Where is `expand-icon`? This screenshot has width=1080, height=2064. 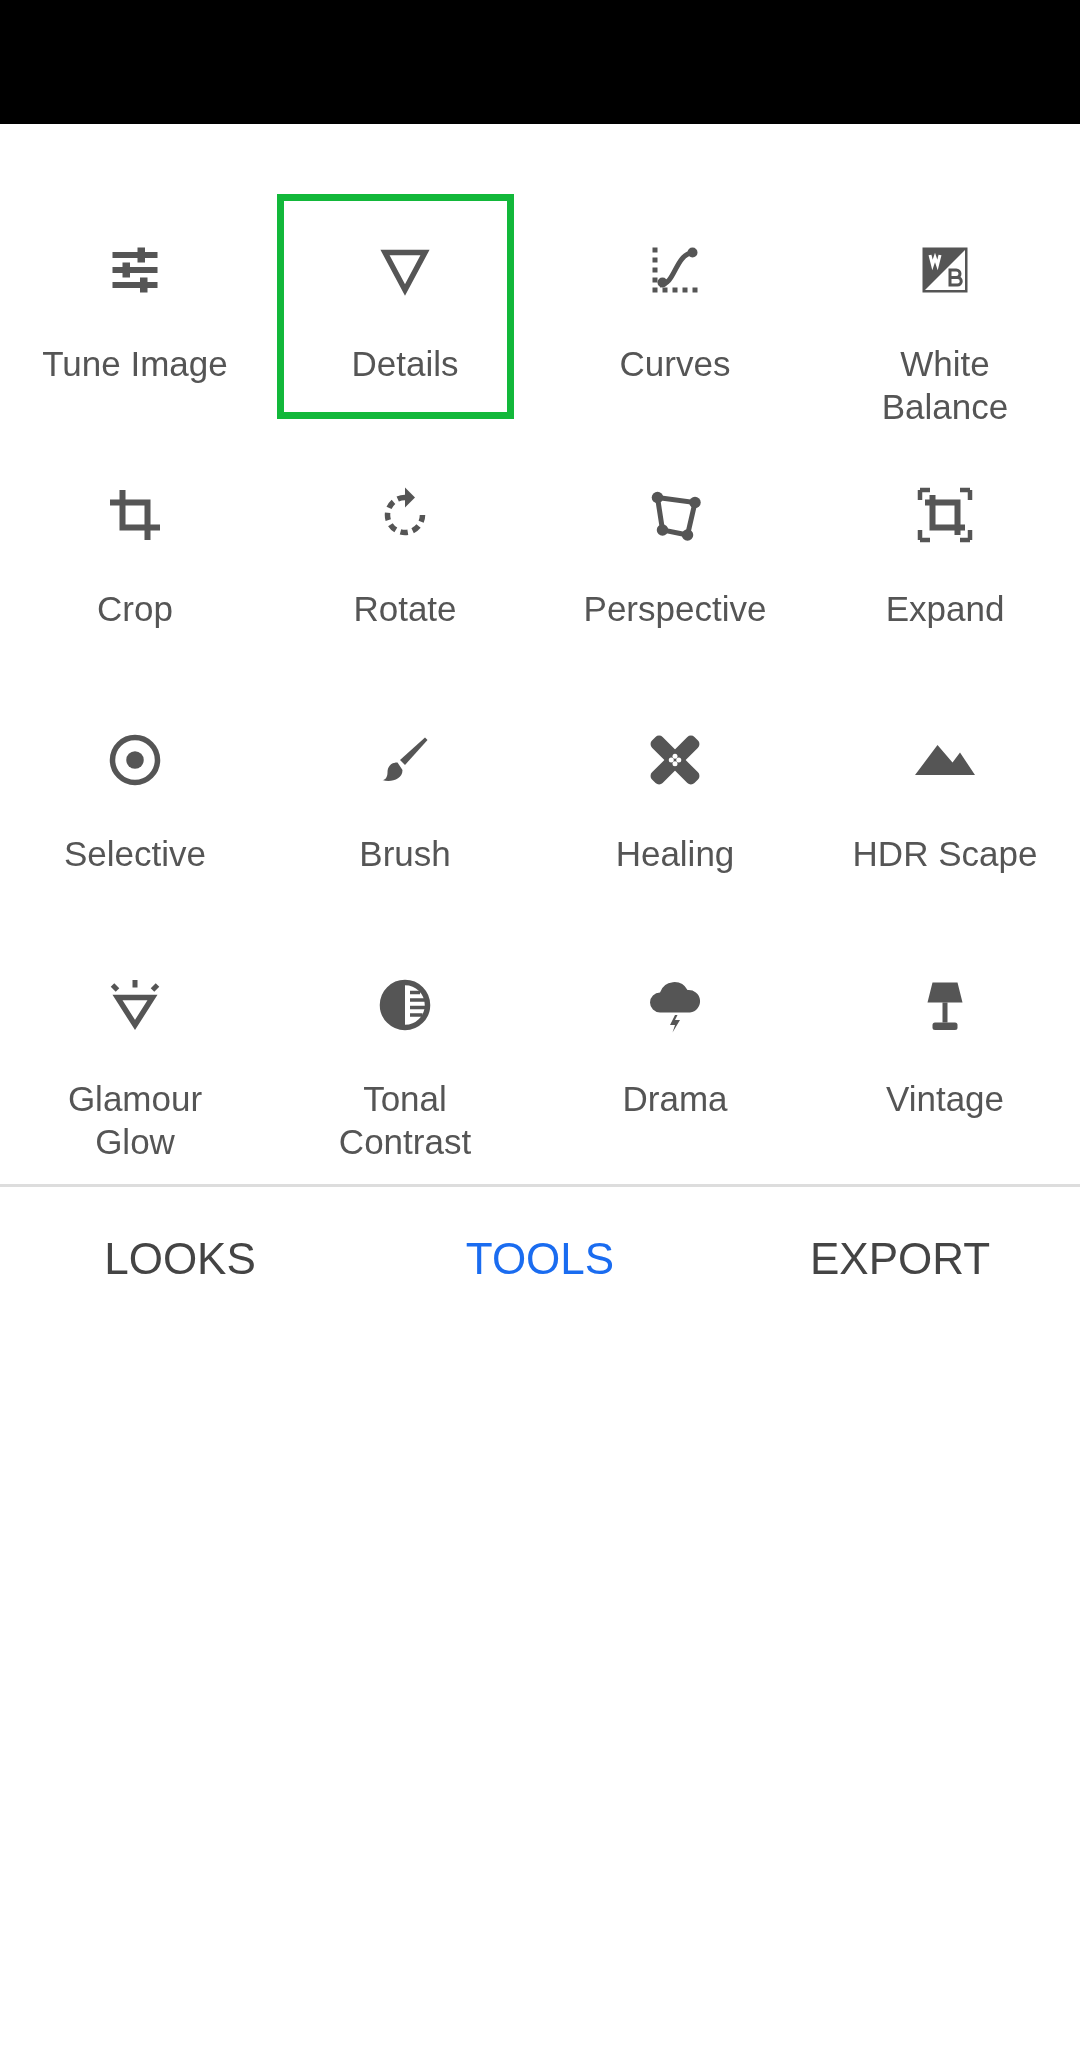
expand-icon is located at coordinates (945, 515).